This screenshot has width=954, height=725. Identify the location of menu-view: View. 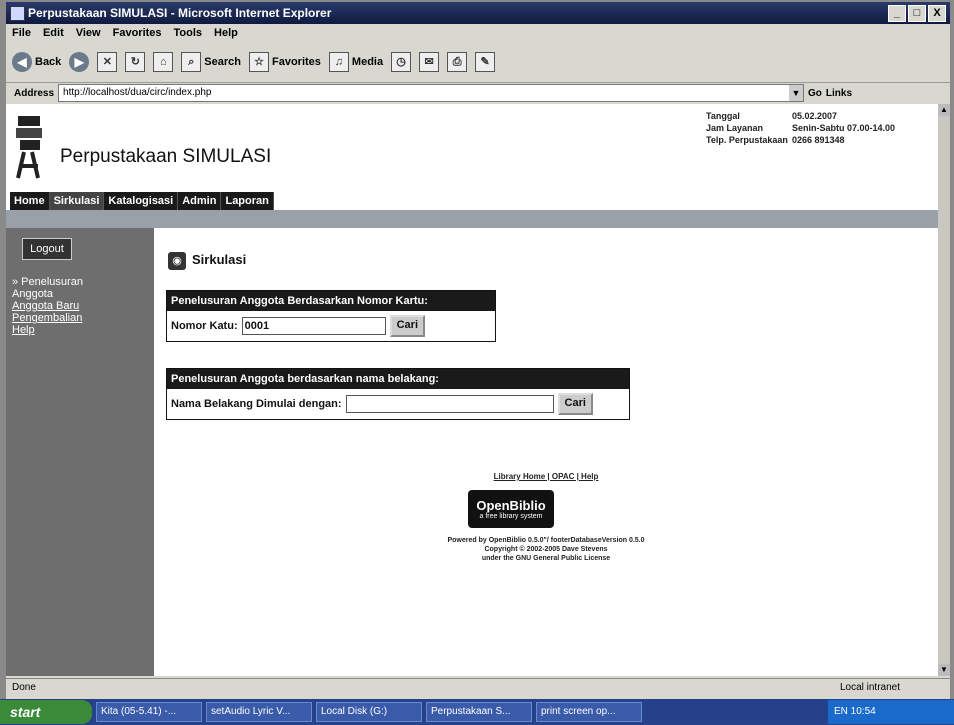
(88, 33).